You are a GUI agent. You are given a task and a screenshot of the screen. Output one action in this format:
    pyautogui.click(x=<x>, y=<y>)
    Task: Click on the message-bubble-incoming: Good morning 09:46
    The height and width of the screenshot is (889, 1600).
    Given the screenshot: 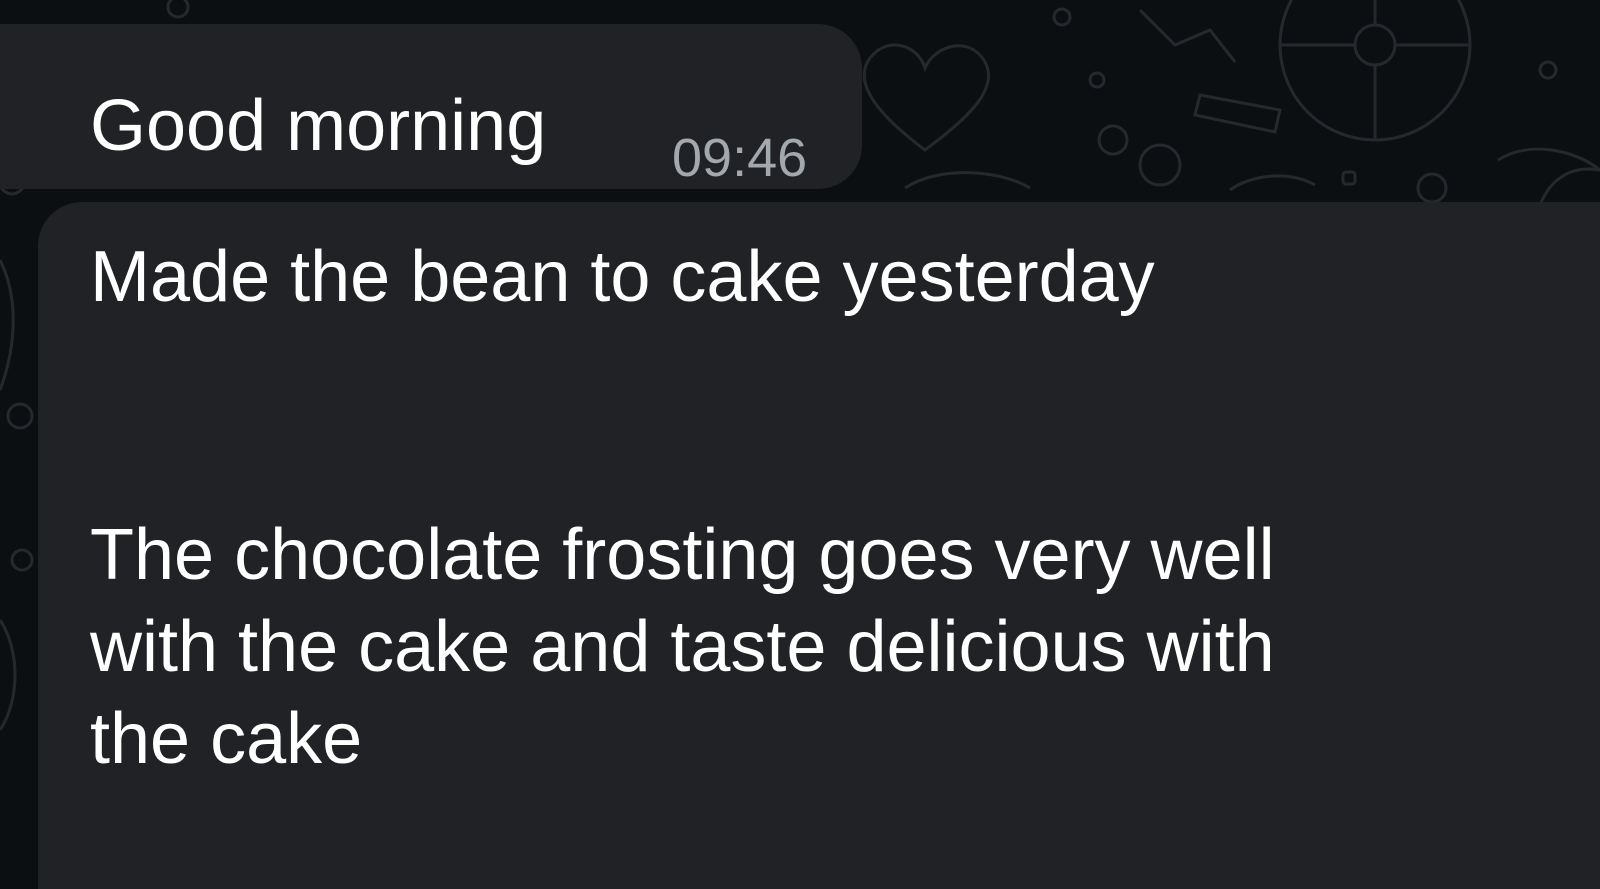 What is the action you would take?
    pyautogui.click(x=431, y=106)
    